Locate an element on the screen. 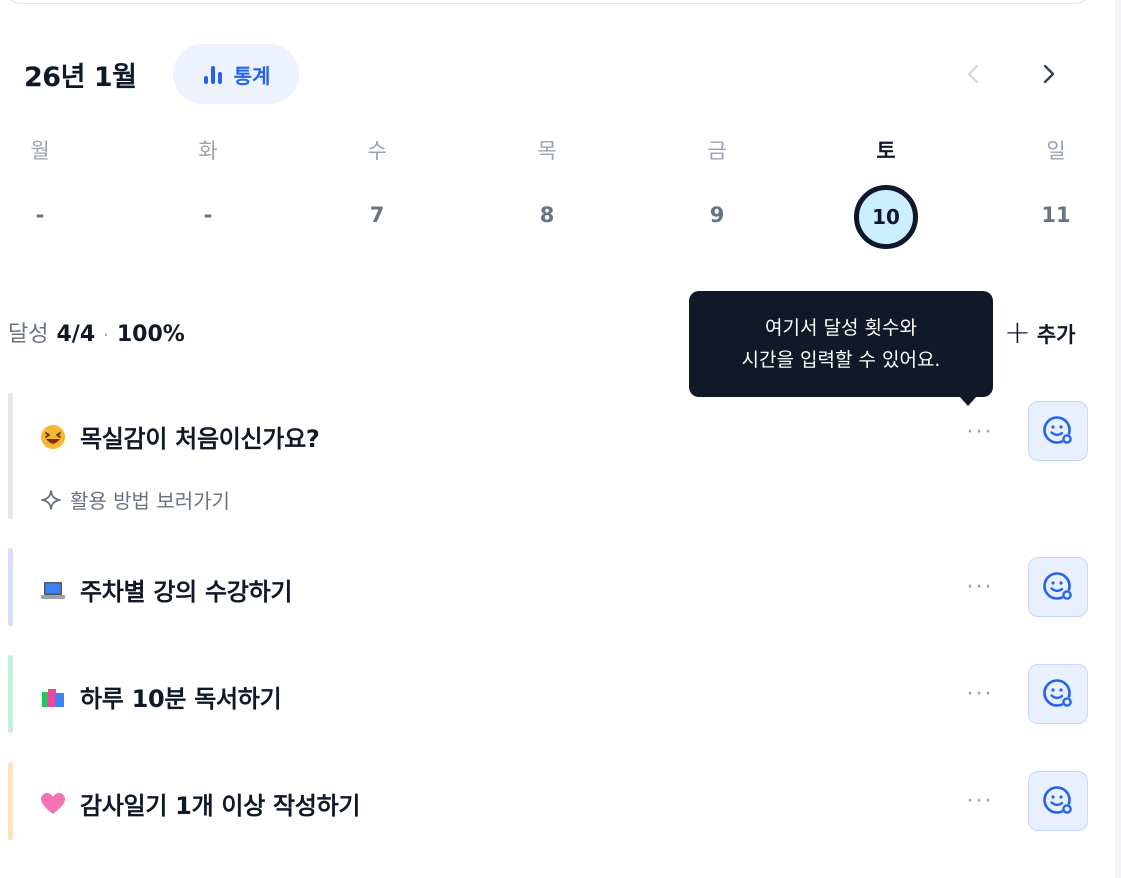 The width and height of the screenshot is (1121, 878). summary-percent: 100% is located at coordinates (150, 334).